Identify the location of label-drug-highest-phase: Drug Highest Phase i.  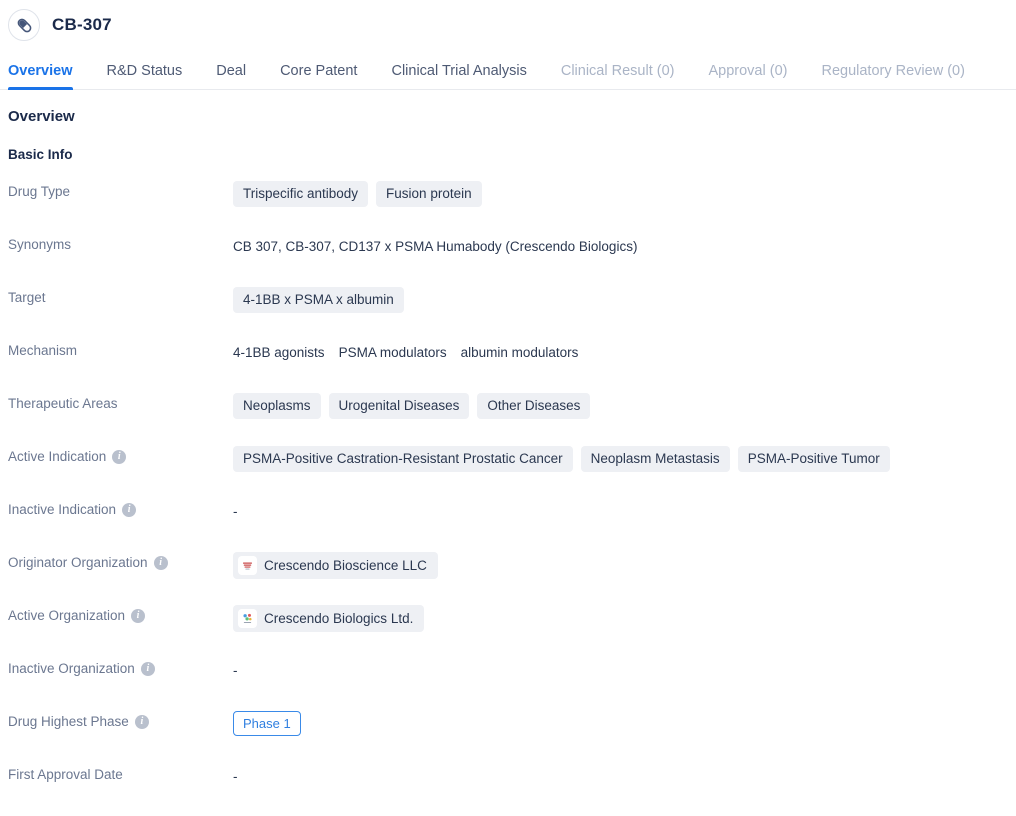
(120, 719).